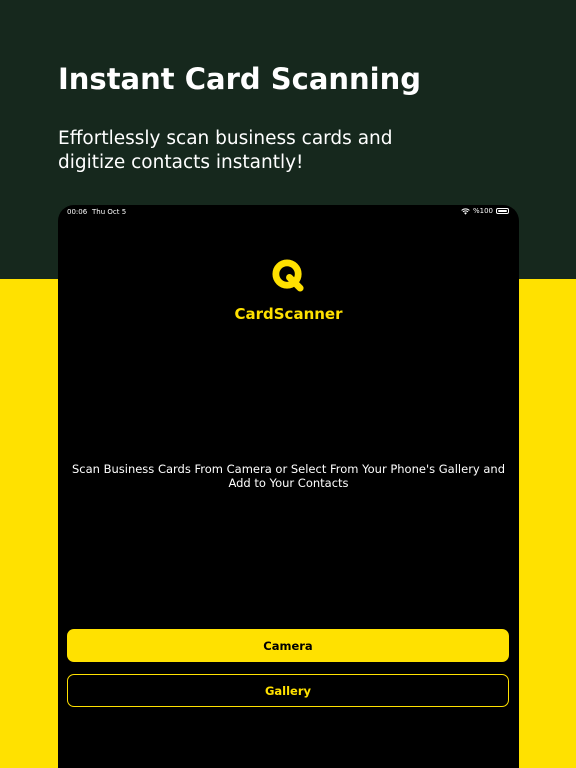 Image resolution: width=576 pixels, height=768 pixels. What do you see at coordinates (288, 213) in the screenshot?
I see `status-bar: 00:06 Thu Oct 5 %100` at bounding box center [288, 213].